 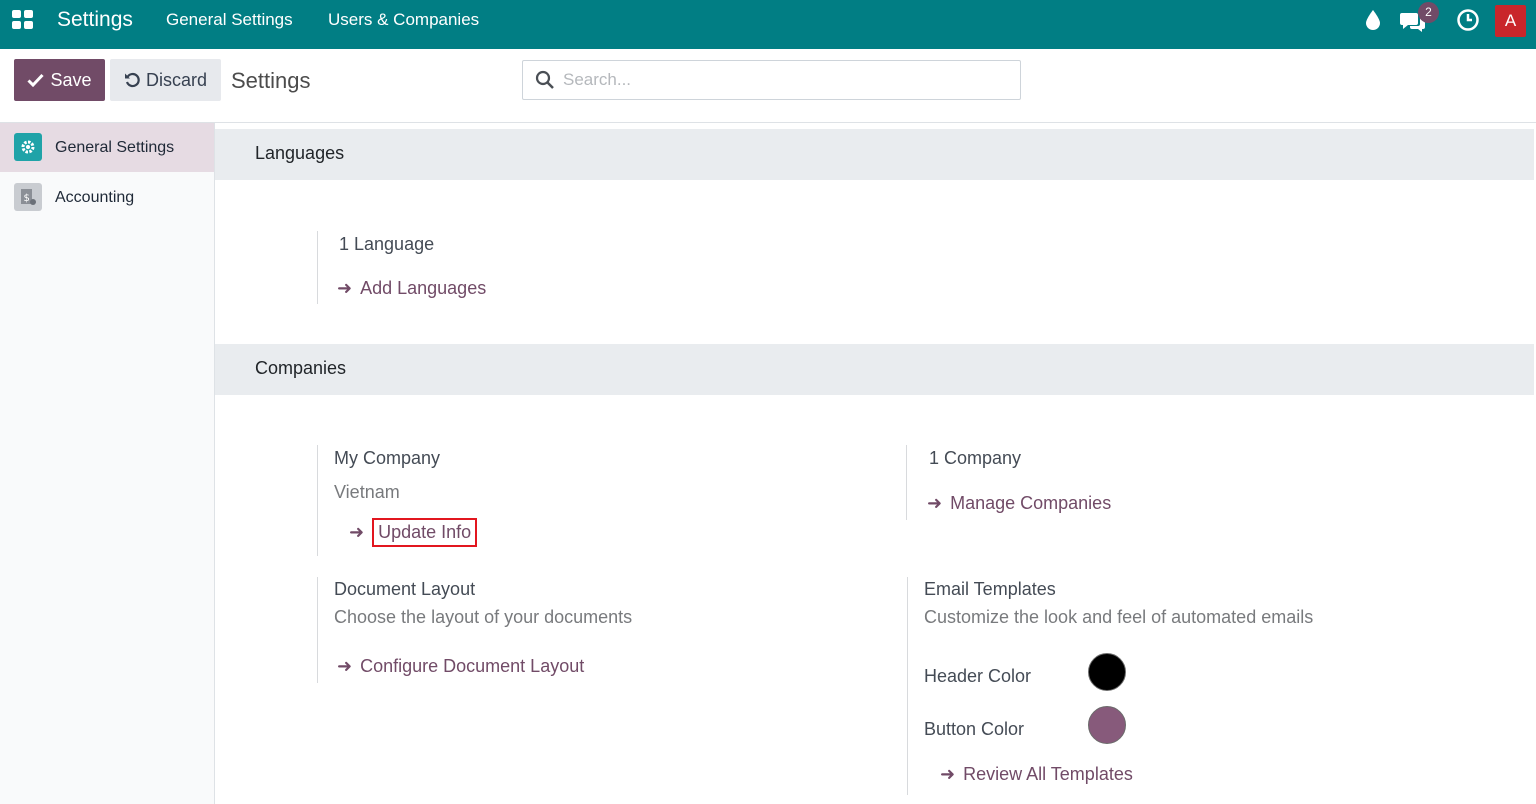 What do you see at coordinates (423, 288) in the screenshot?
I see `link-label: Add Languages` at bounding box center [423, 288].